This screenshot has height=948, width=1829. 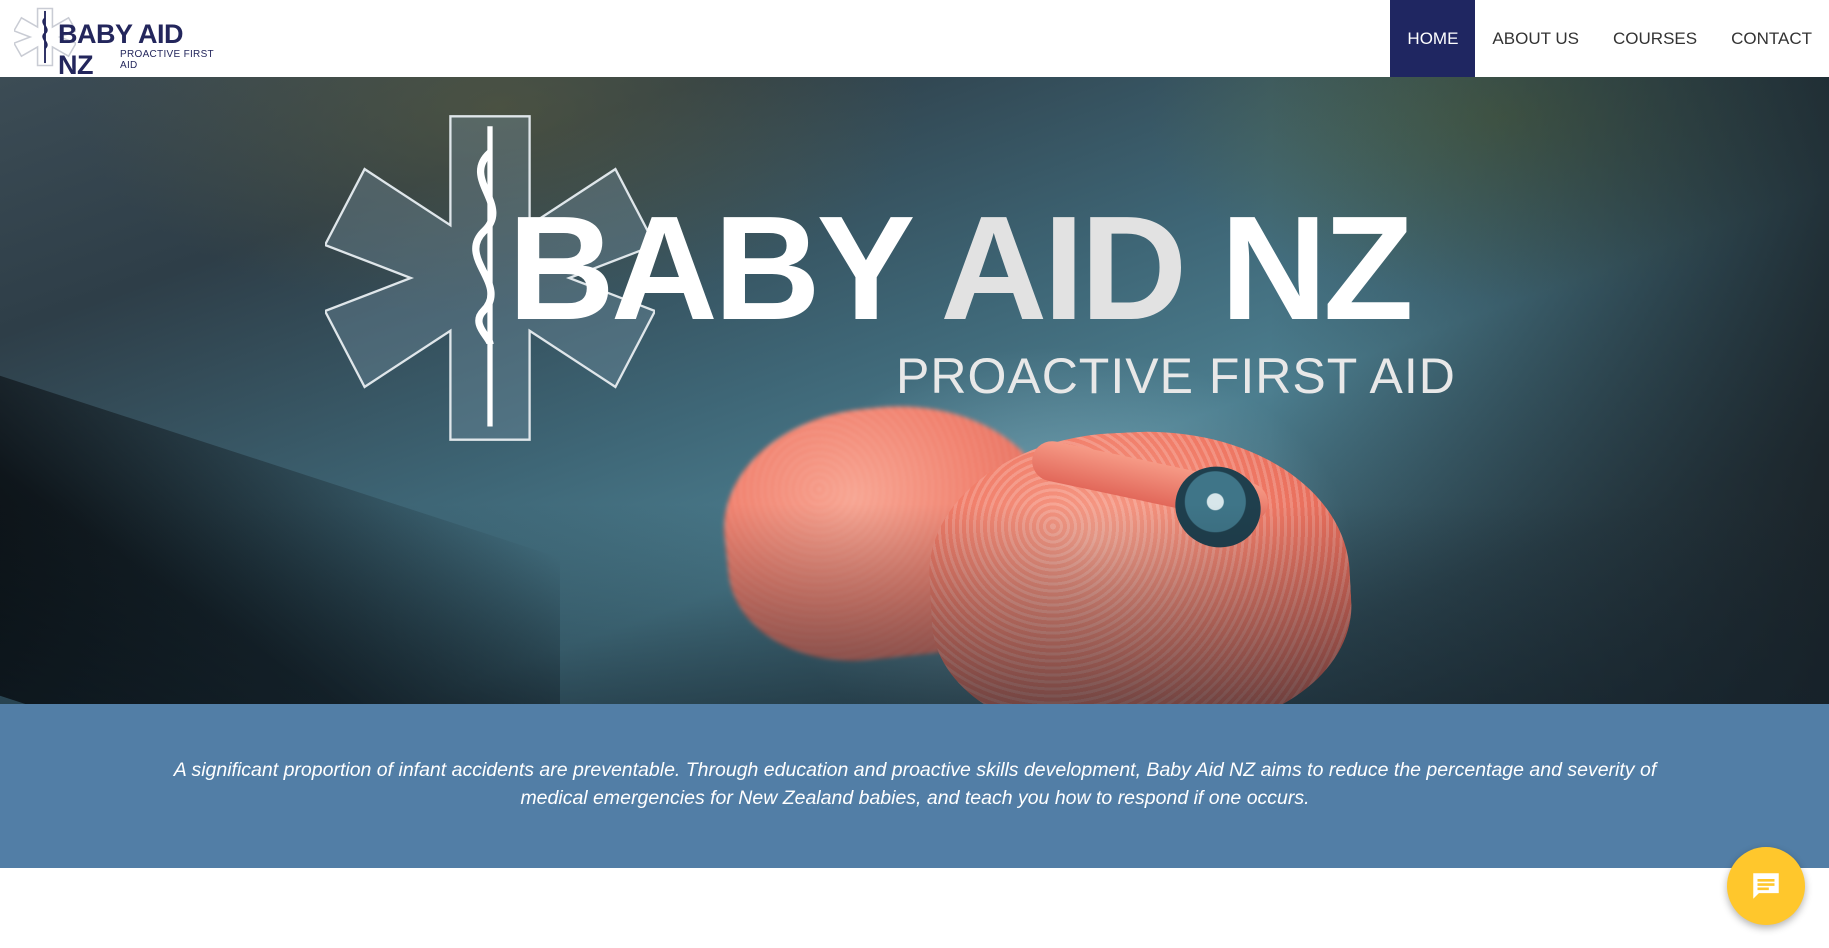 What do you see at coordinates (1655, 38) in the screenshot?
I see `nav-courses: COURSES` at bounding box center [1655, 38].